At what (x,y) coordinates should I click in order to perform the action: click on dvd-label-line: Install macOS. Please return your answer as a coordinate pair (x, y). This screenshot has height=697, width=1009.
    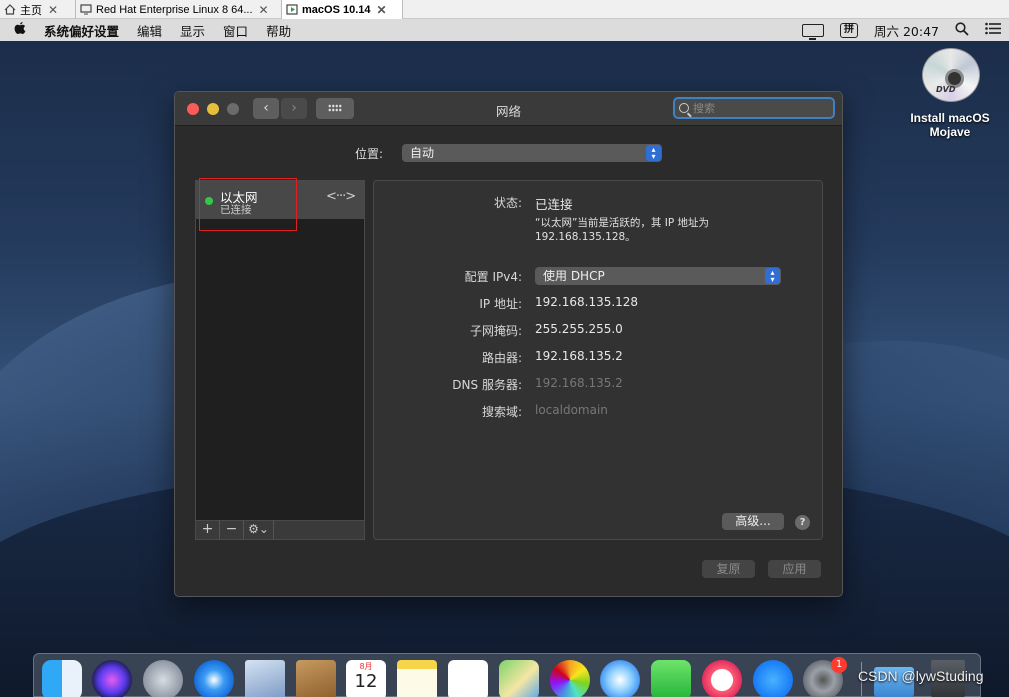
    Looking at the image, I should click on (950, 118).